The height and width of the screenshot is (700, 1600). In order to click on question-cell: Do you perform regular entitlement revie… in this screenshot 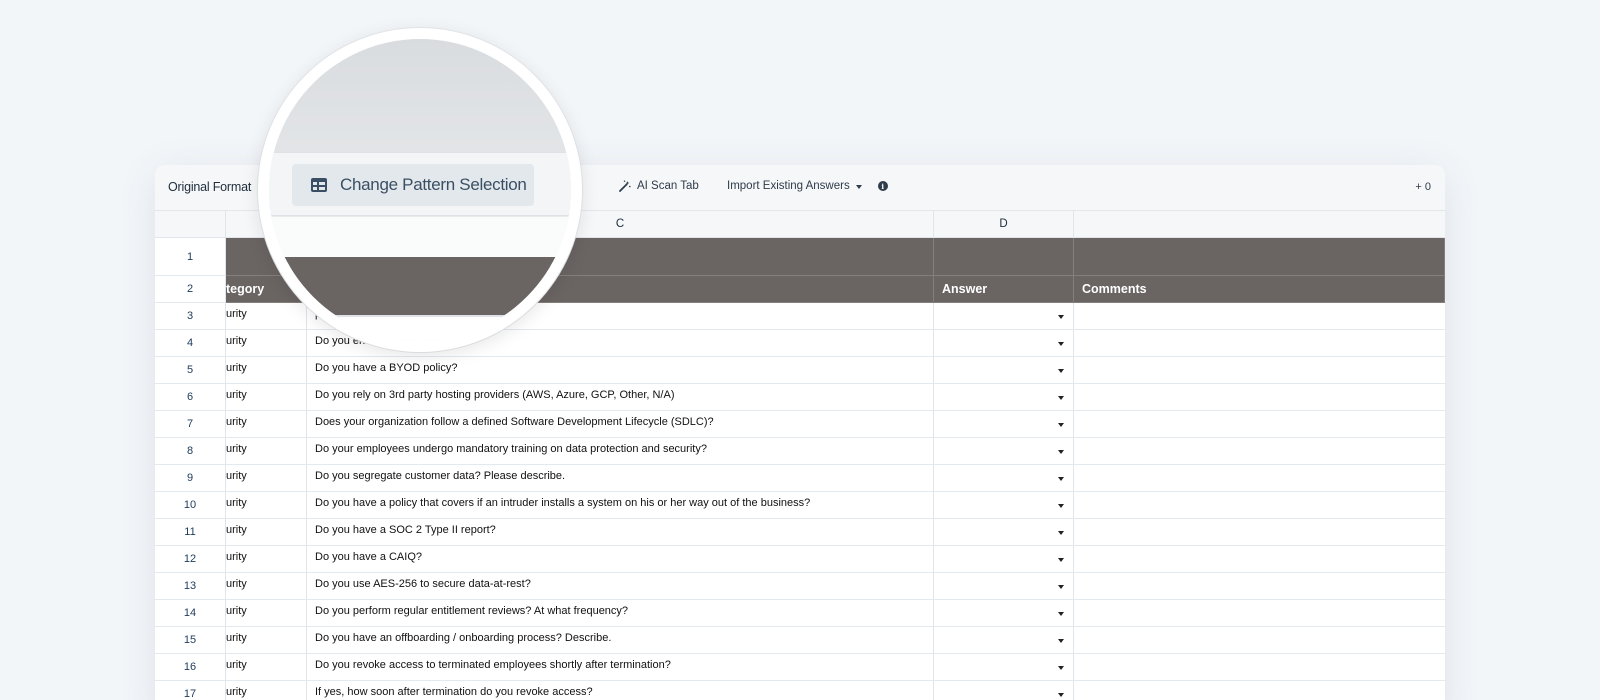, I will do `click(620, 613)`.